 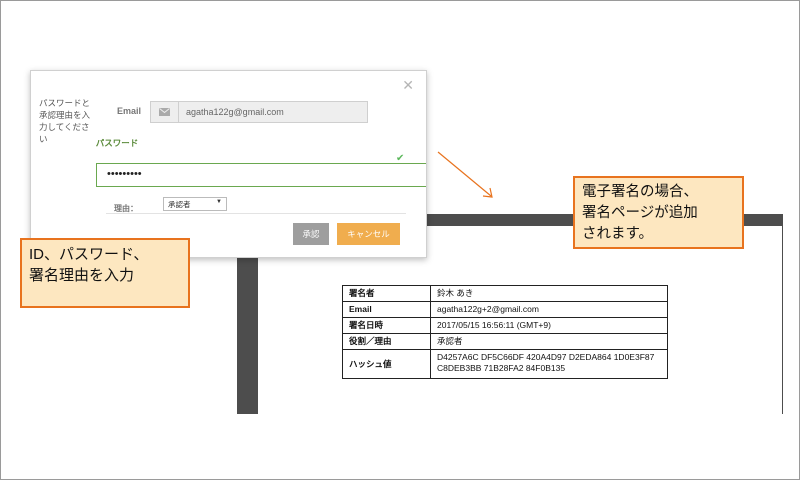 I want to click on callout-line: 電子署名の場合、, so click(x=640, y=192).